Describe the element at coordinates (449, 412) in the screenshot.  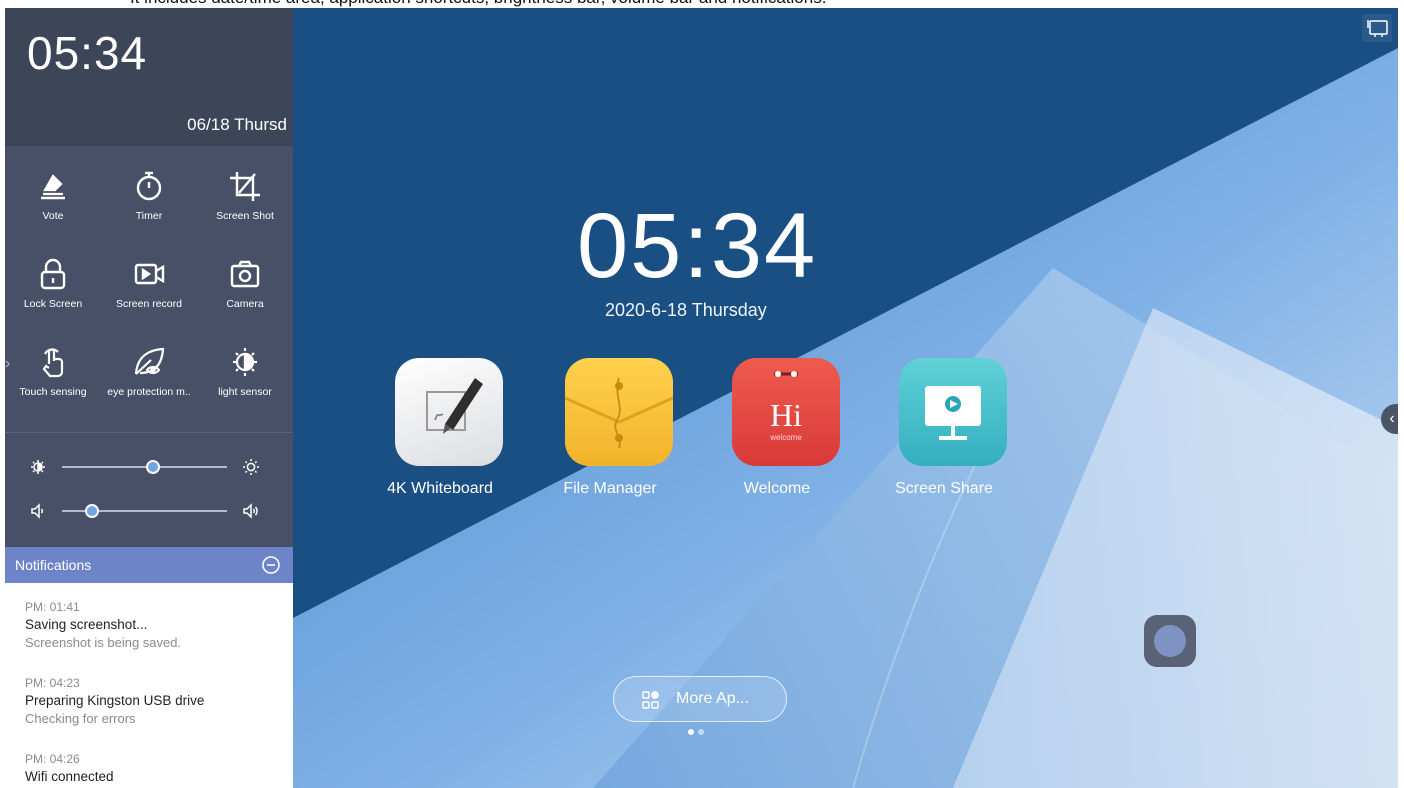
I see `whiteboard-pen-icon` at that location.